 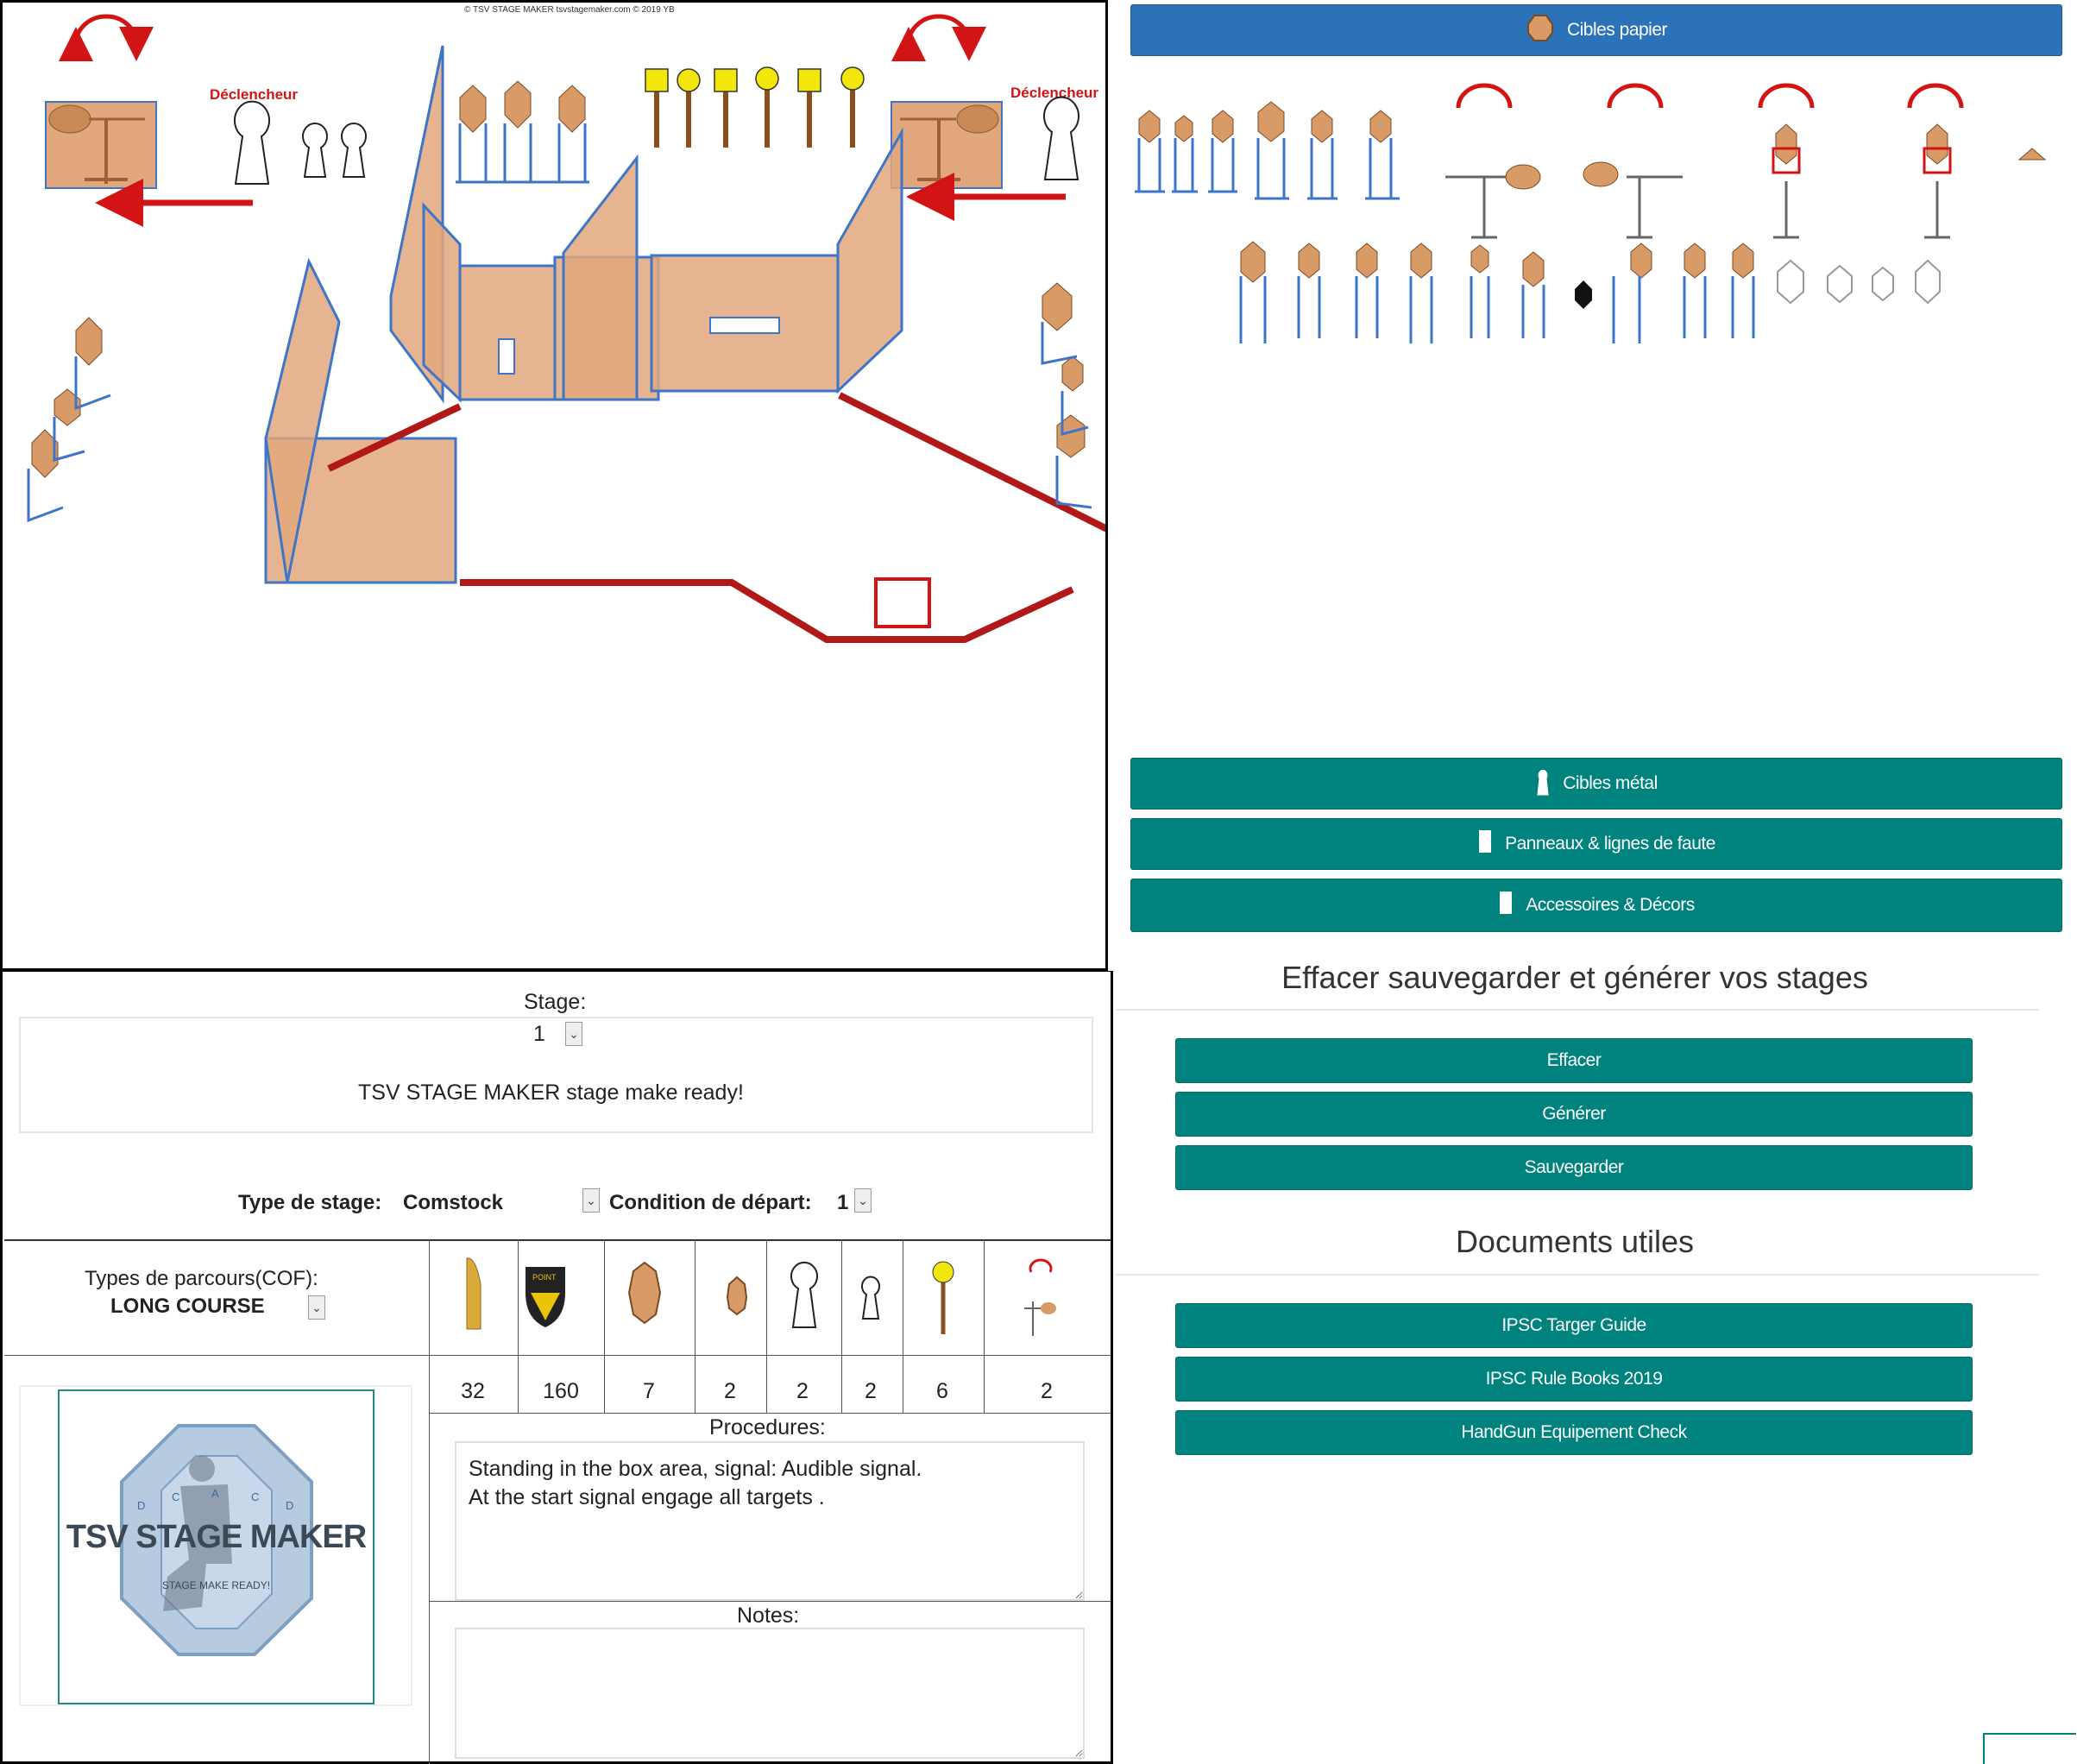 I want to click on accessories-button-label: Accessoires & Décors, so click(x=1610, y=905).